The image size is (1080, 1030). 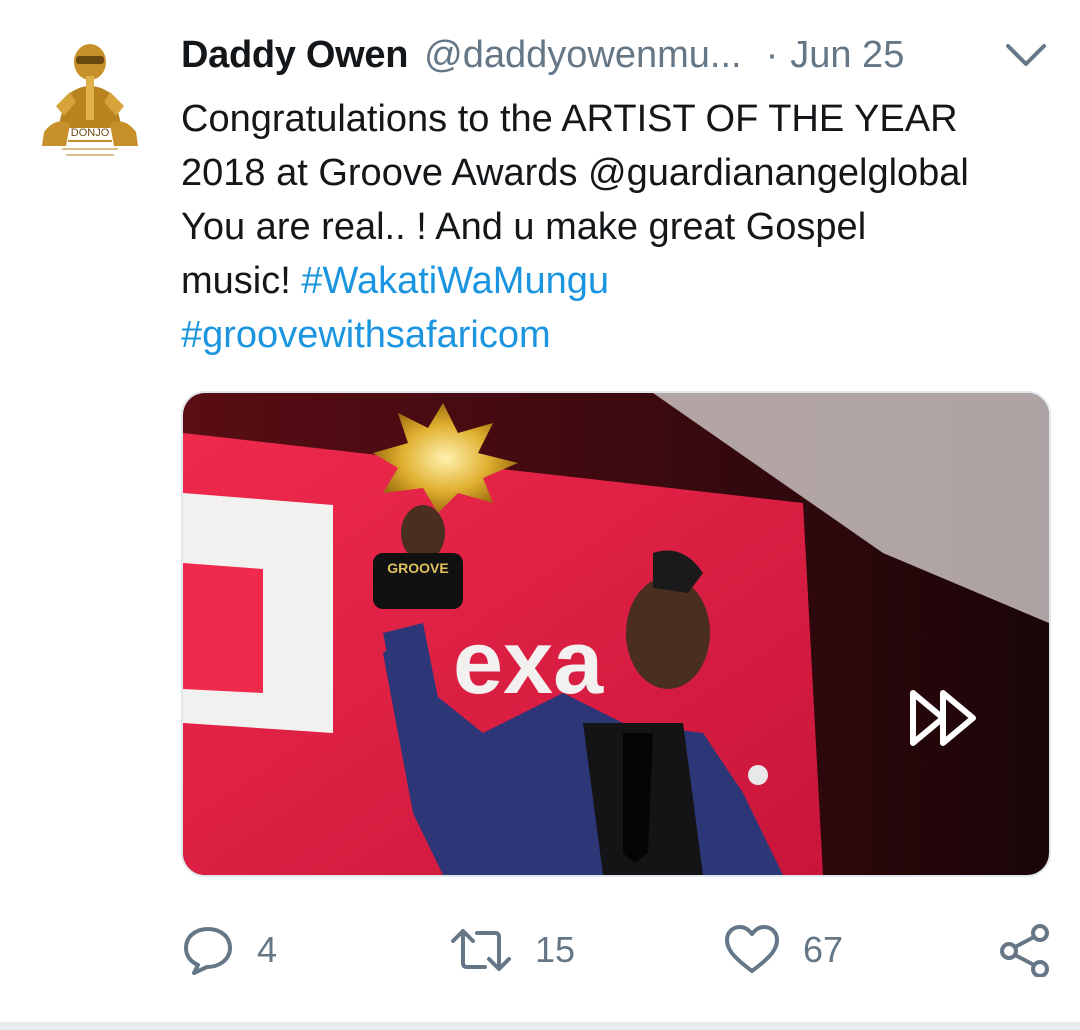 What do you see at coordinates (366, 335) in the screenshot?
I see `hashtag-link: #groovewithsafaricom` at bounding box center [366, 335].